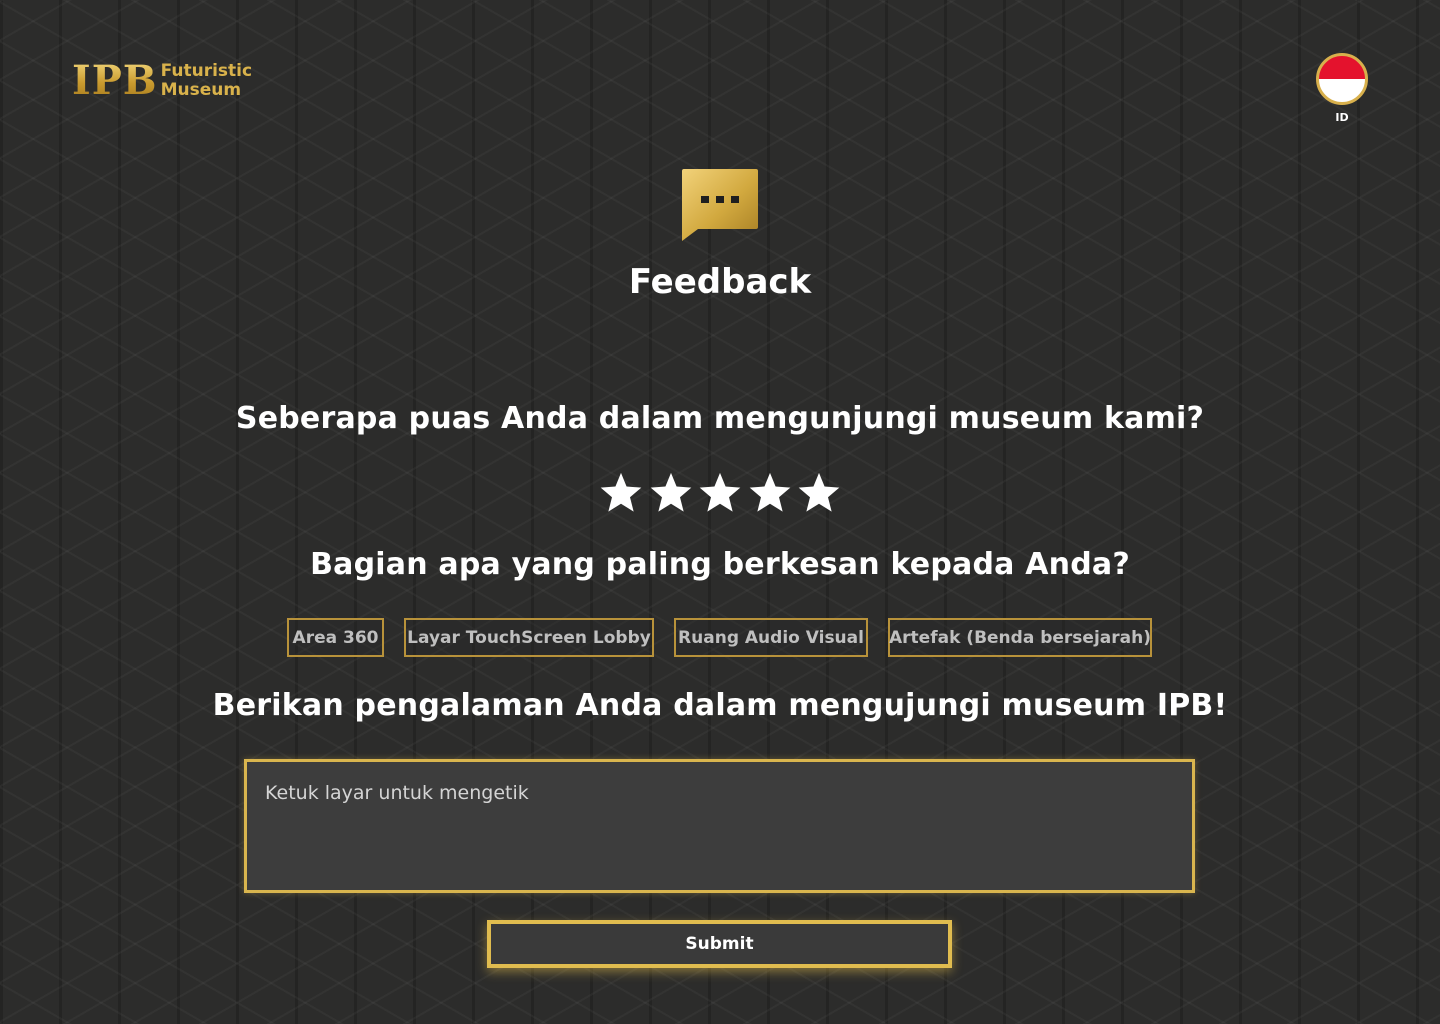 The width and height of the screenshot is (1440, 1024). What do you see at coordinates (206, 71) in the screenshot?
I see `logo-line-1: Futuristic` at bounding box center [206, 71].